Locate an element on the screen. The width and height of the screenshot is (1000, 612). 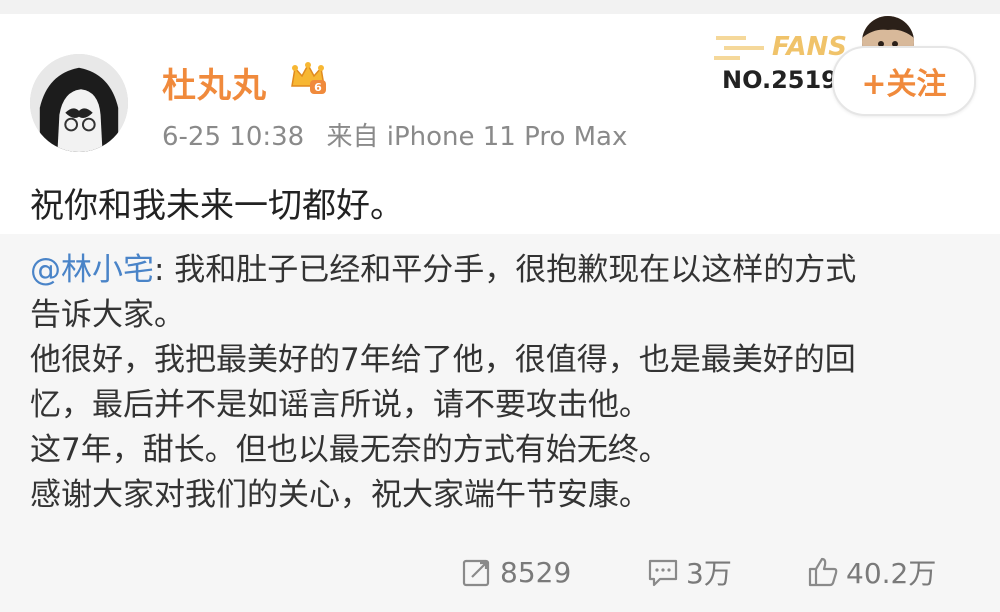
post-text: 祝你和我未来一切都好。 is located at coordinates (217, 206).